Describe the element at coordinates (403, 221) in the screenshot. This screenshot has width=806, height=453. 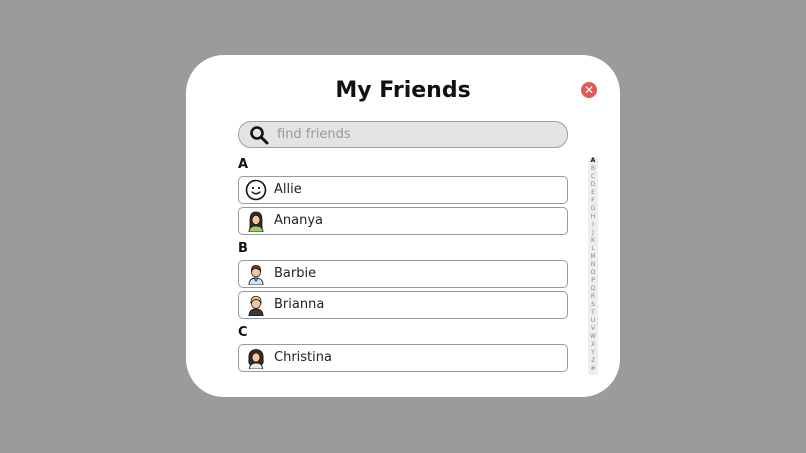
I see `friend-row-ananya: Ananya` at that location.